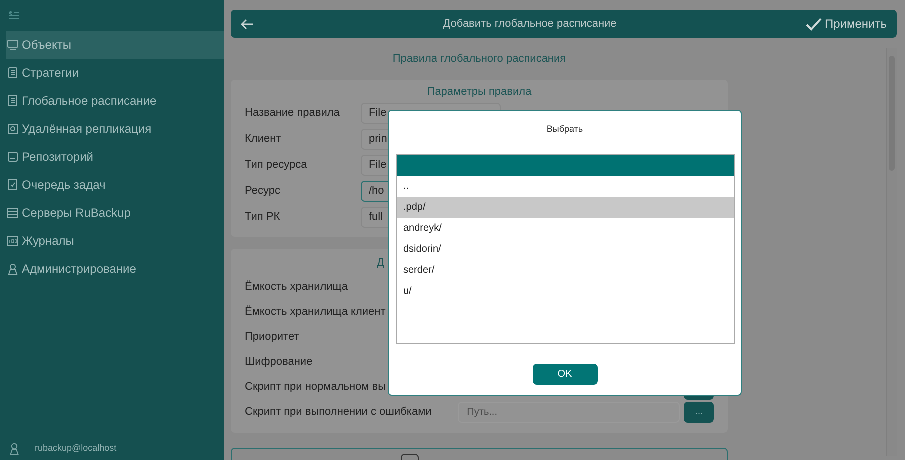 The image size is (905, 460). I want to click on collapse-menu-icon, so click(14, 15).